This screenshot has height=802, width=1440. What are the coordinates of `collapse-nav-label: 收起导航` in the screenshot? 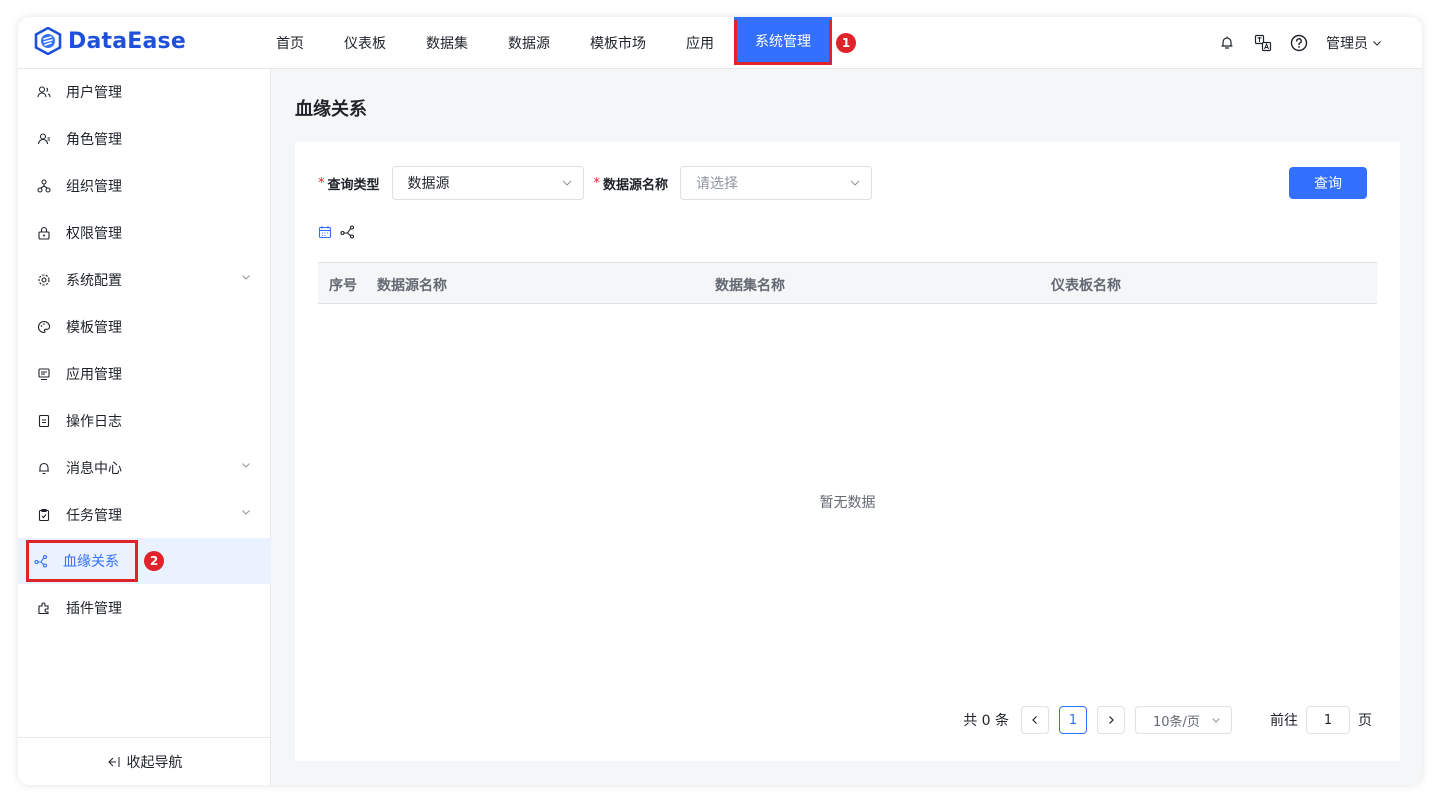 It's located at (154, 762).